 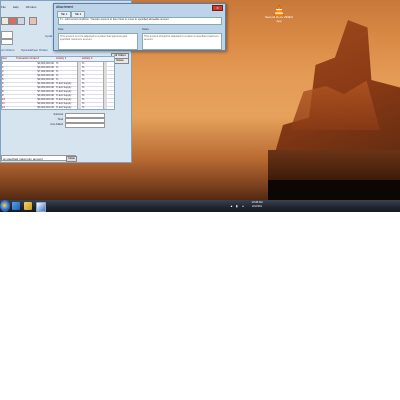 What do you see at coordinates (79, 115) in the screenshot?
I see `subtotal-row: Subtotal` at bounding box center [79, 115].